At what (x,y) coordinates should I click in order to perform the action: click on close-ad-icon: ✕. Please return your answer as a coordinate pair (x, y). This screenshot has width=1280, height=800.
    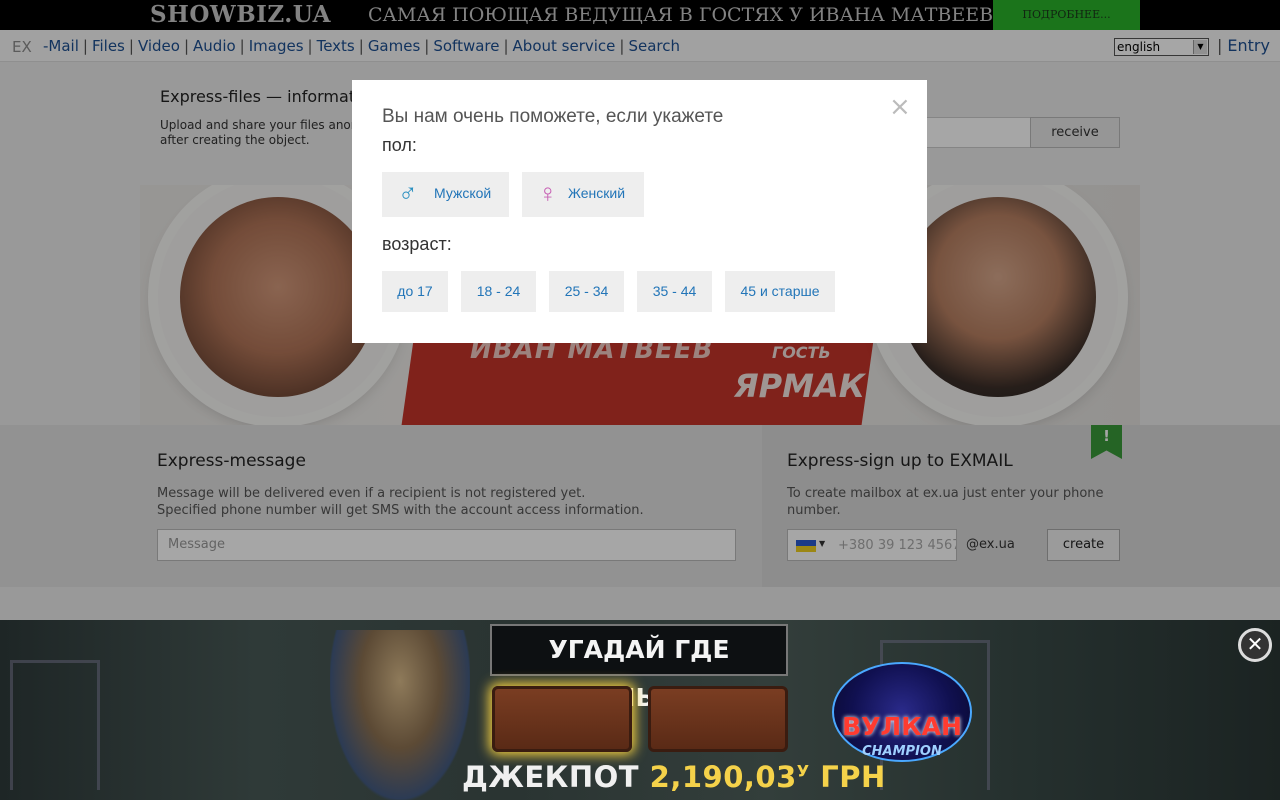
    Looking at the image, I should click on (1255, 645).